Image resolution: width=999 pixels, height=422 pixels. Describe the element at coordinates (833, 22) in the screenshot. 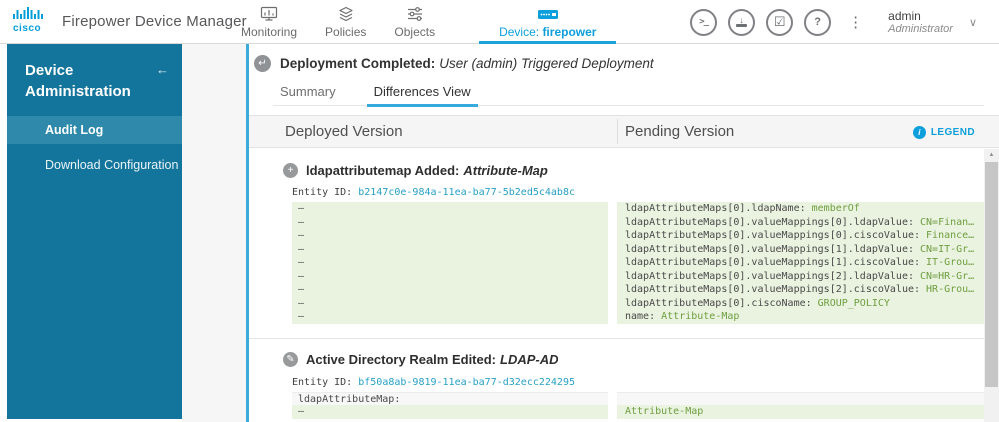

I see `top-action-buttons: >_ ↓ ☑ ? ⋮ admin Administrator ∨` at that location.